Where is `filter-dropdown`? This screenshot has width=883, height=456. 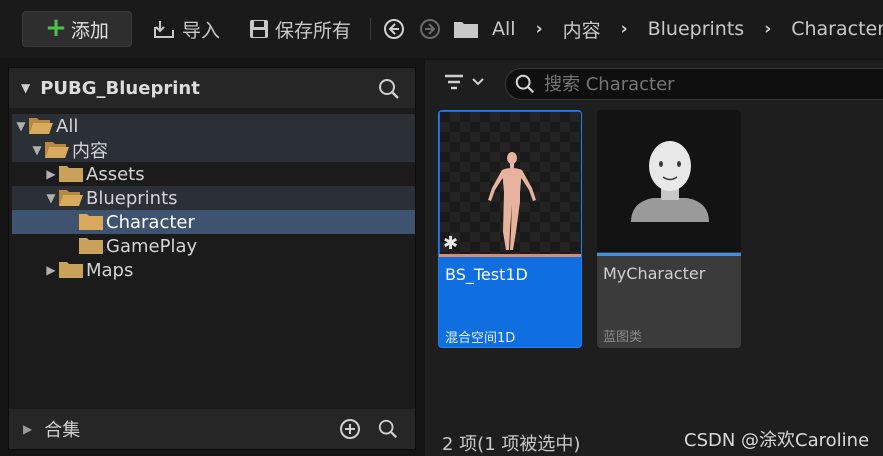 filter-dropdown is located at coordinates (464, 82).